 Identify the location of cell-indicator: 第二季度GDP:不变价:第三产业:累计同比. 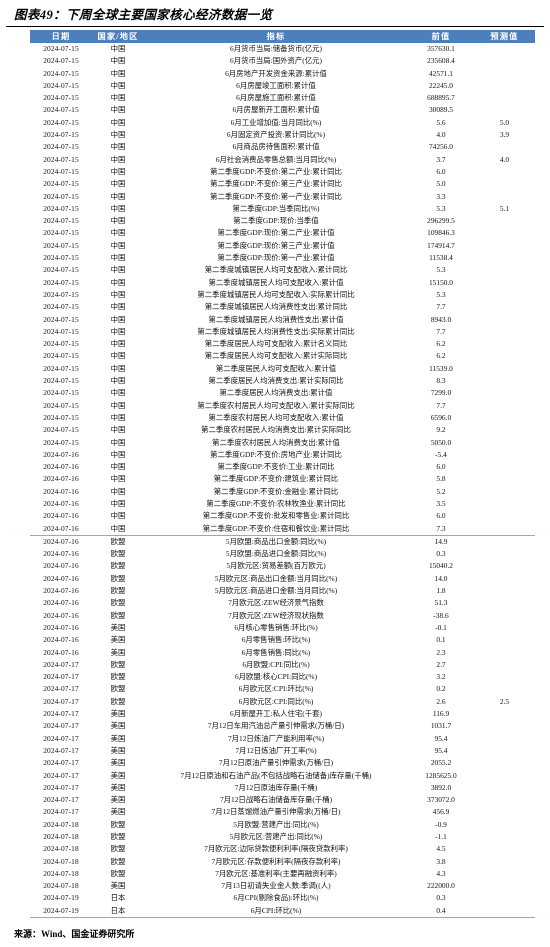
(276, 184).